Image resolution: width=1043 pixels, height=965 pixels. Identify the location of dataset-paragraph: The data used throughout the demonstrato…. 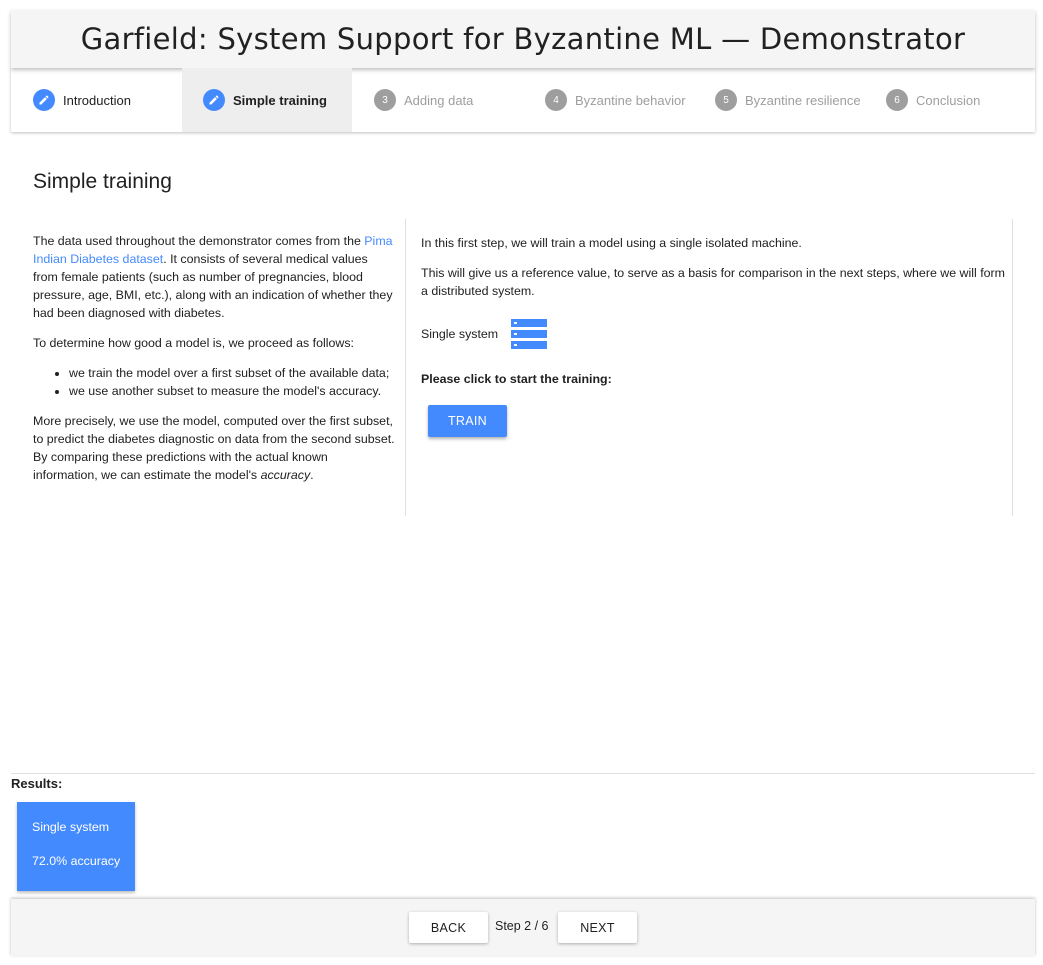
(214, 277).